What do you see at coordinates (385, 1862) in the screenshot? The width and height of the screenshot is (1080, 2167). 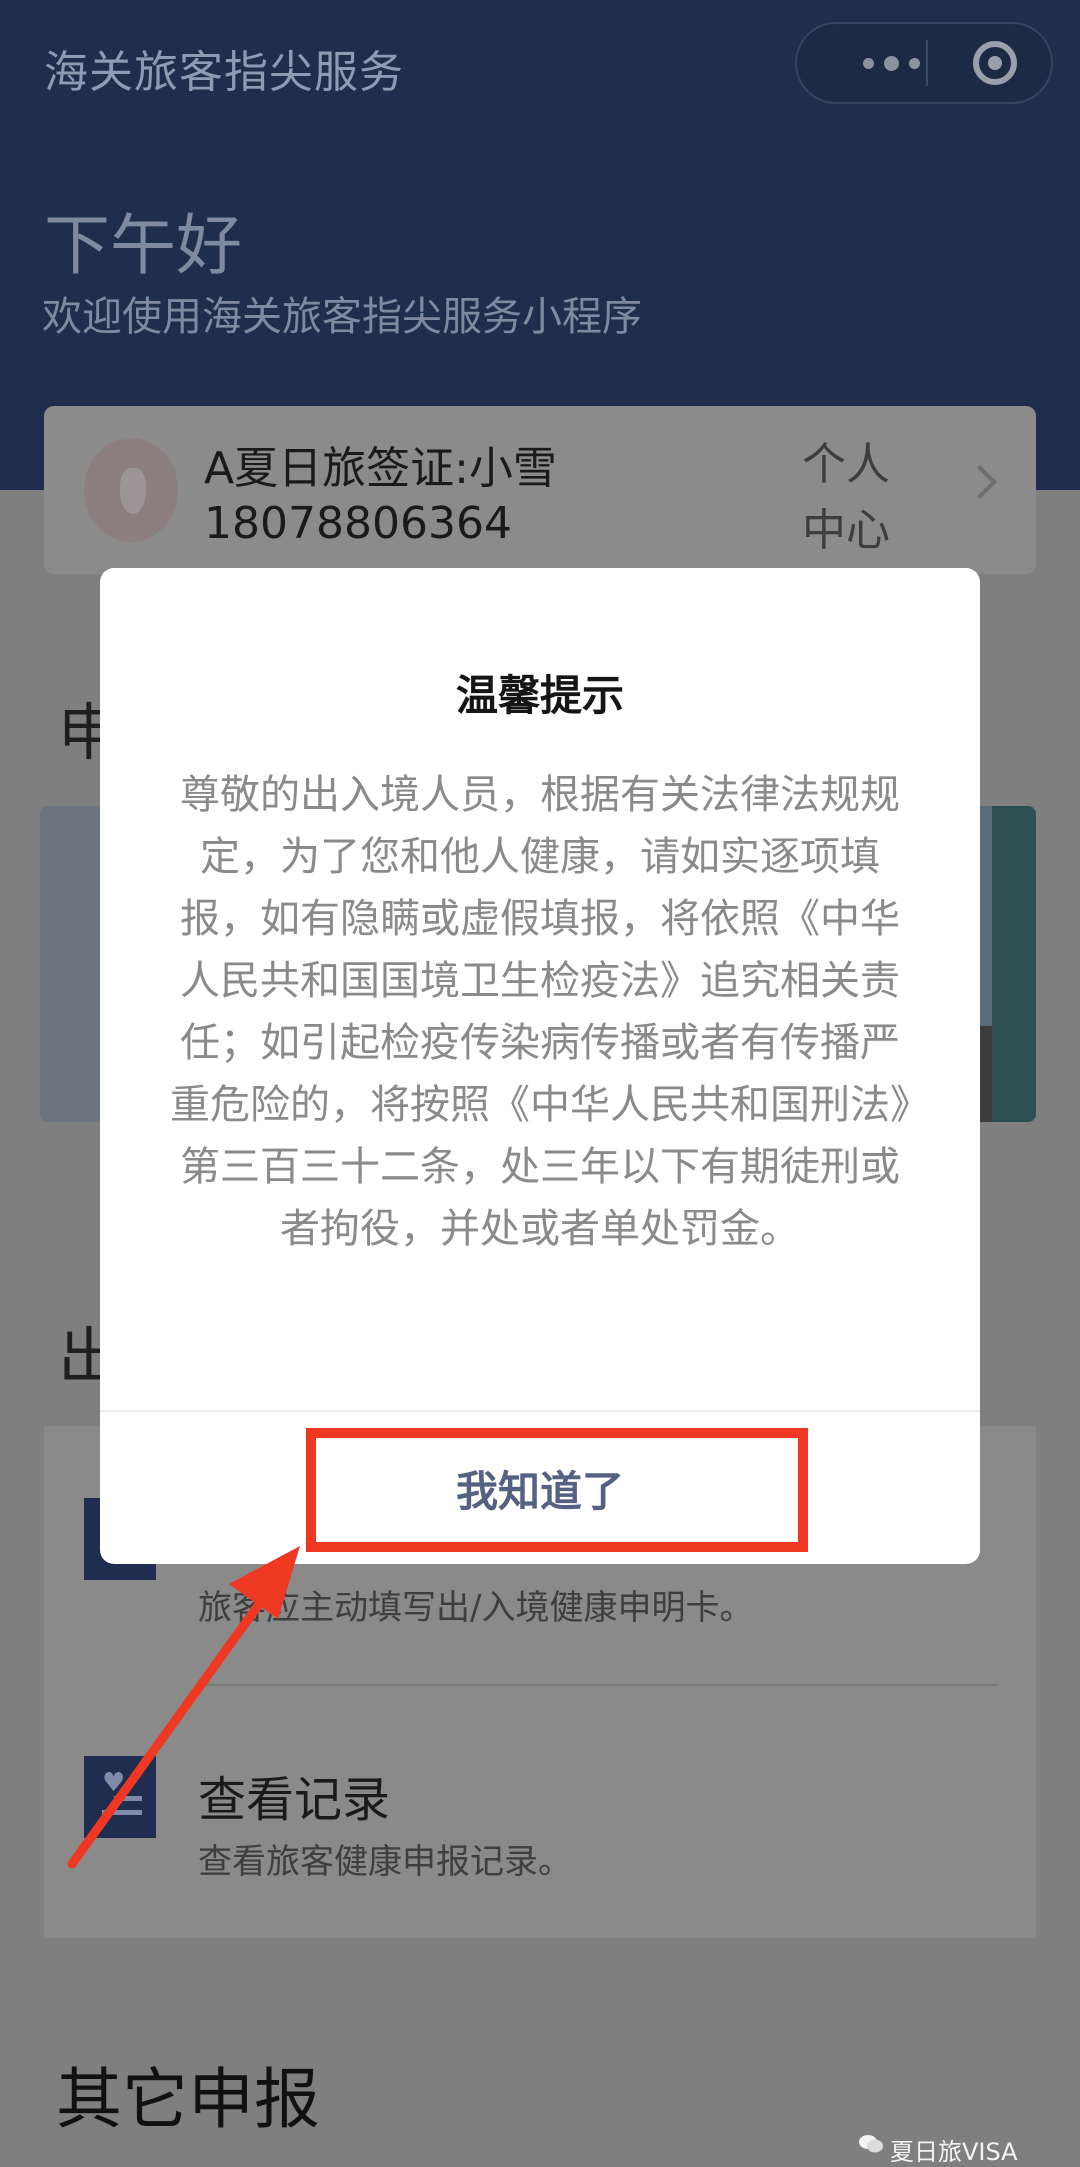 I see `list-item-description: 查看旅客健康申报记录。` at bounding box center [385, 1862].